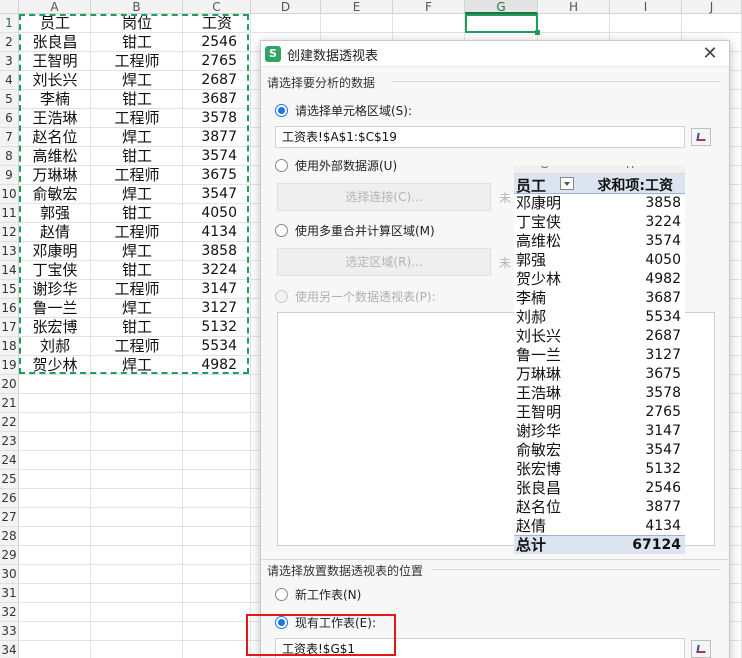  Describe the element at coordinates (9, 270) in the screenshot. I see `row-header: 14` at that location.